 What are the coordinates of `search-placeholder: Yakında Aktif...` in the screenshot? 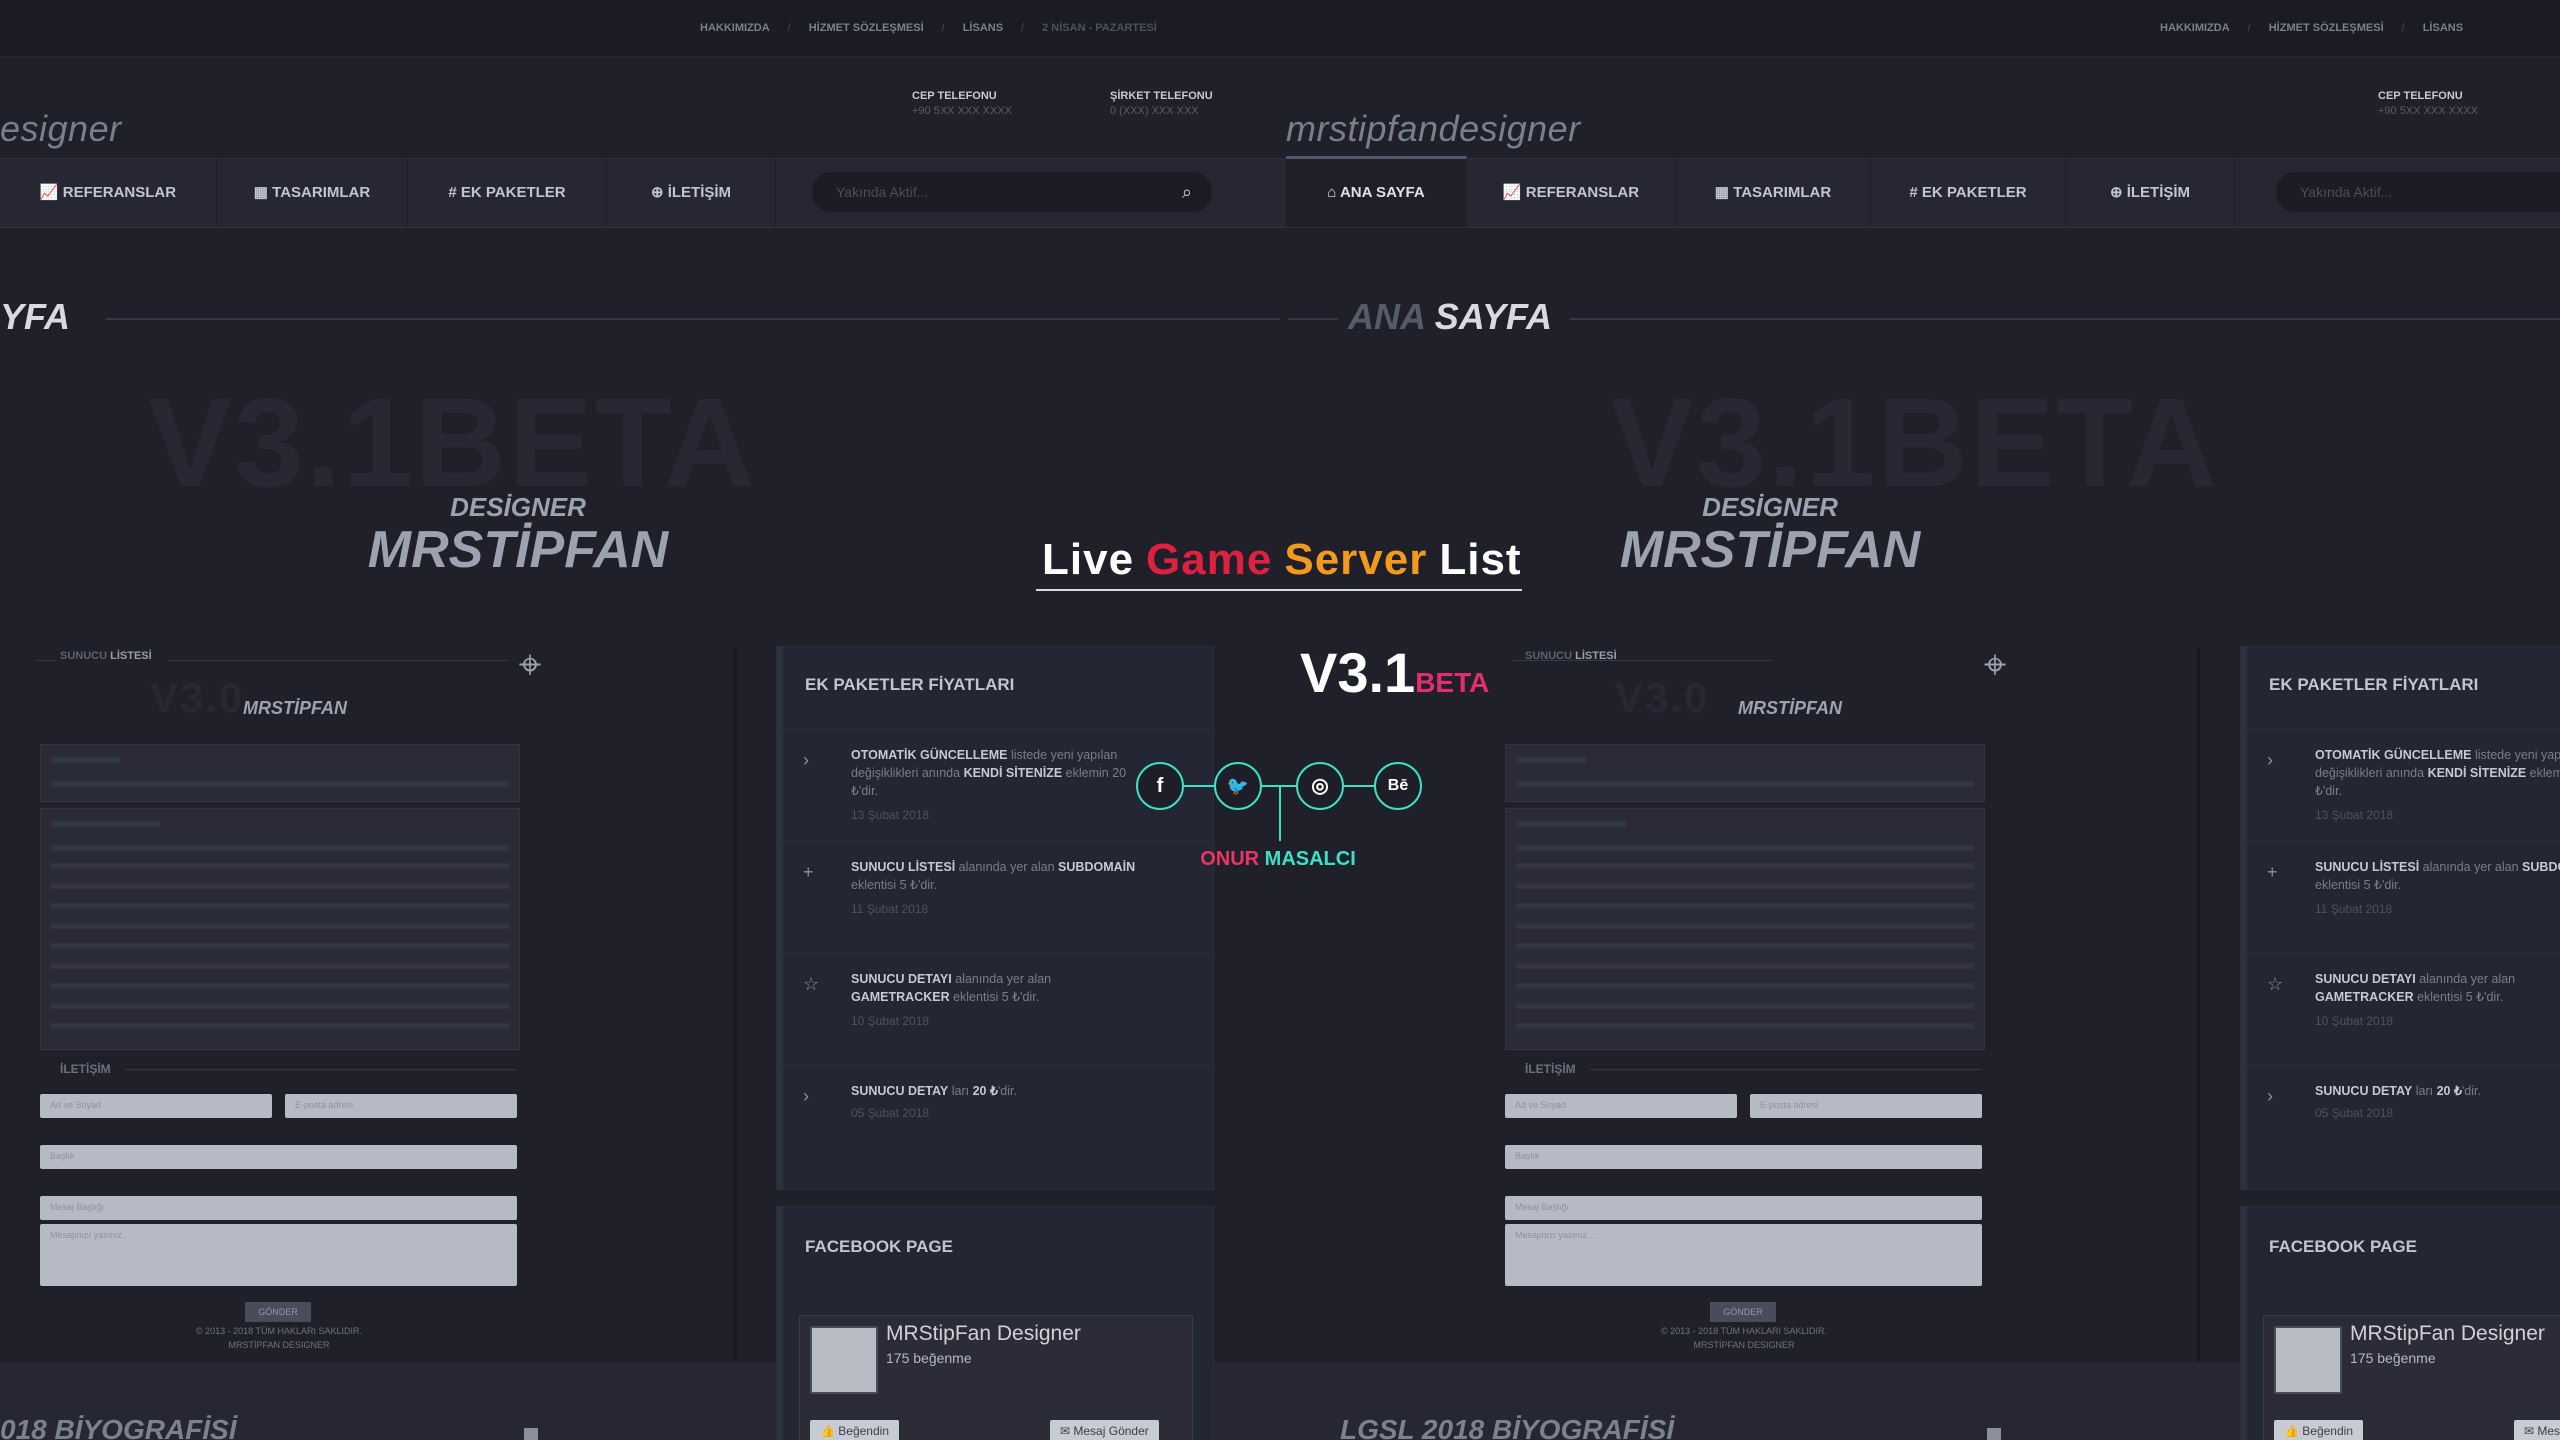 It's located at (2346, 192).